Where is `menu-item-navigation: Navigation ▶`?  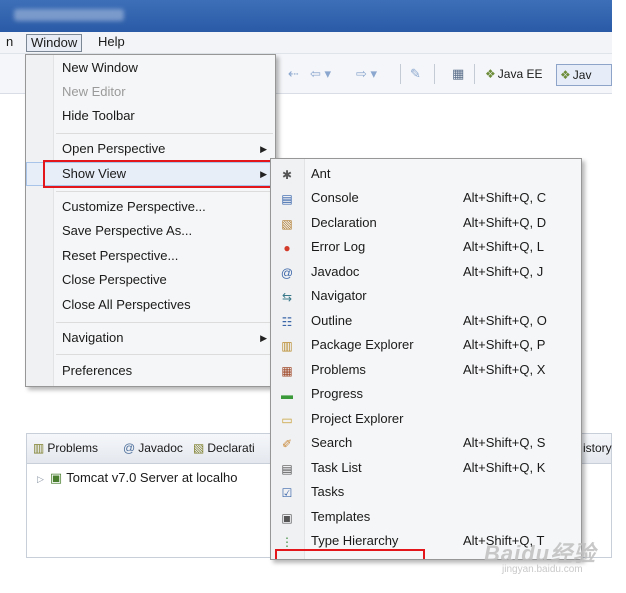 menu-item-navigation: Navigation ▶ is located at coordinates (150, 338).